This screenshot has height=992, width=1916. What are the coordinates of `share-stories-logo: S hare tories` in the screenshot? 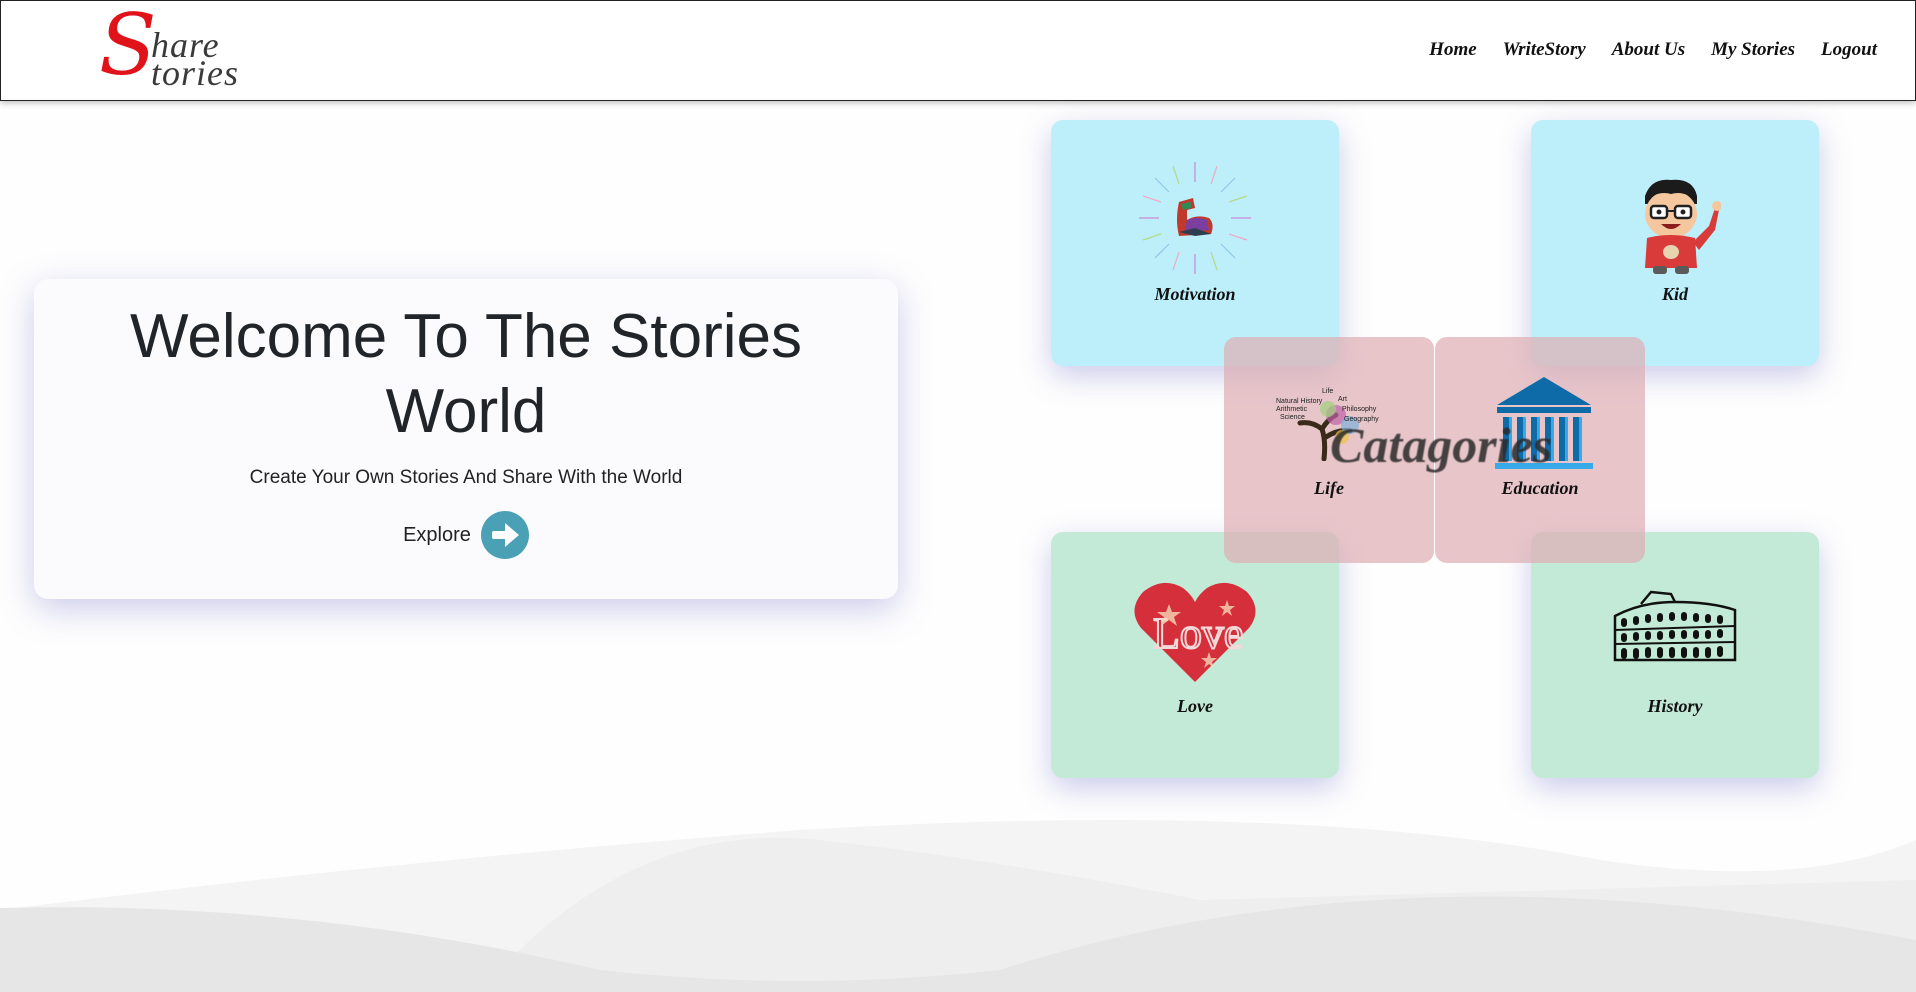 It's located at (179, 48).